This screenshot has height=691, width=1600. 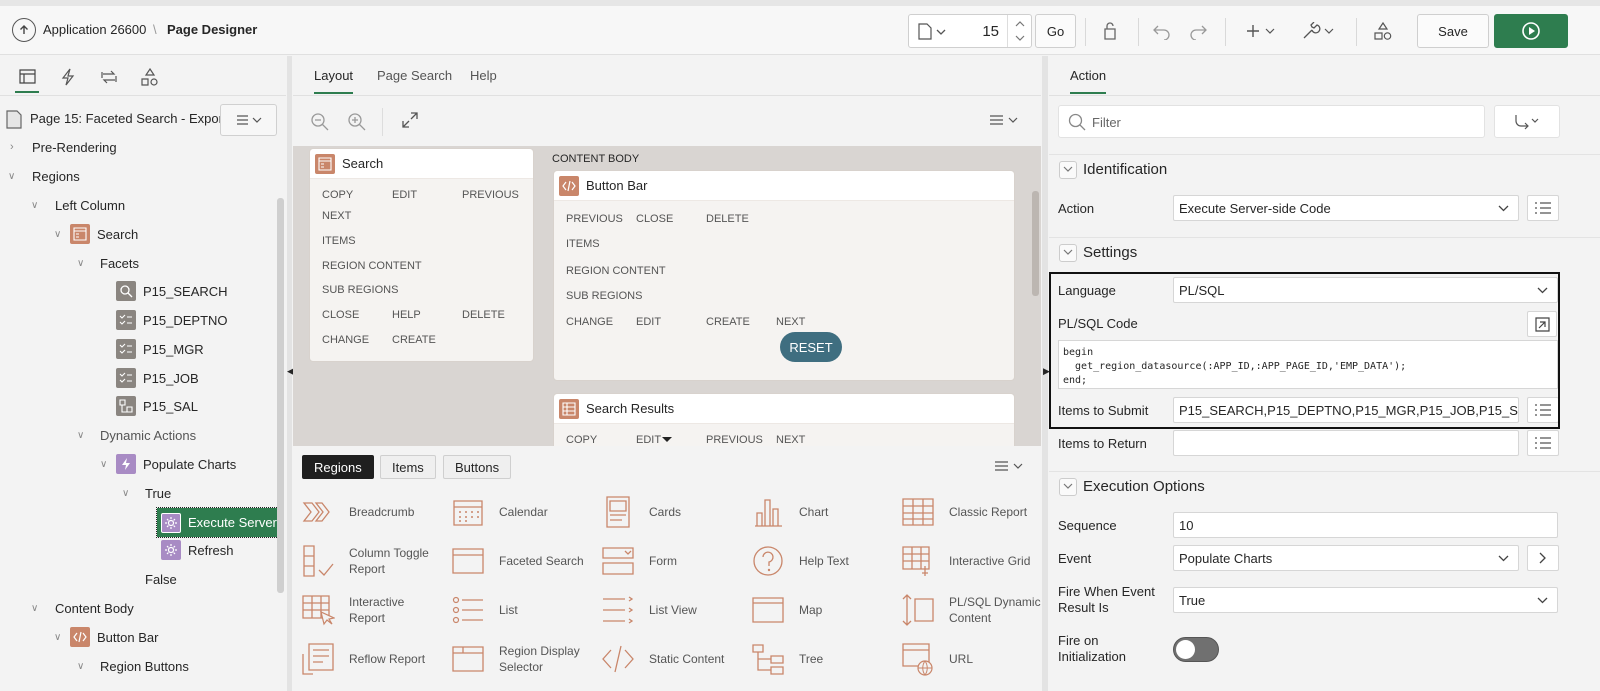 I want to click on tree-item-regions: ∨ Regions, so click(x=44, y=176).